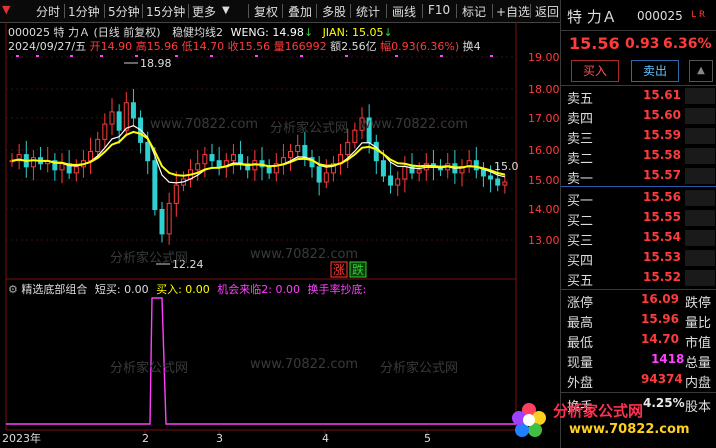 The width and height of the screenshot is (716, 448). What do you see at coordinates (513, 11) in the screenshot?
I see `btn-add-favorite: +自选` at bounding box center [513, 11].